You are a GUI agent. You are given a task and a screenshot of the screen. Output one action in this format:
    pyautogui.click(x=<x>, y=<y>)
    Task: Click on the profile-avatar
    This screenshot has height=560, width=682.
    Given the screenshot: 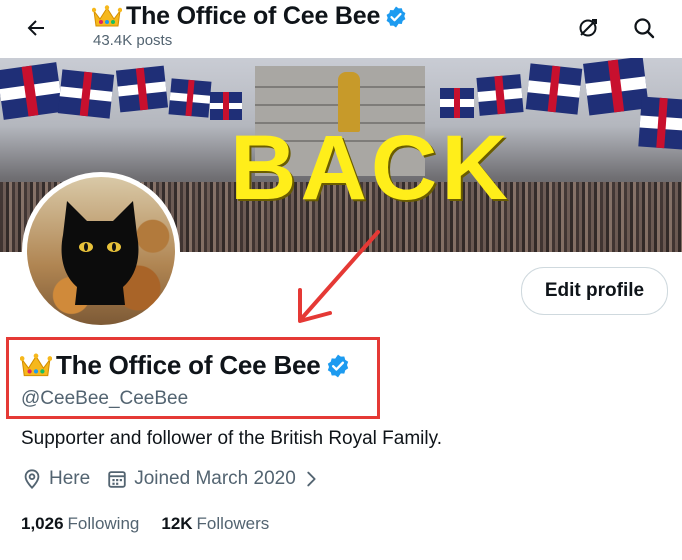 What is the action you would take?
    pyautogui.click(x=101, y=251)
    